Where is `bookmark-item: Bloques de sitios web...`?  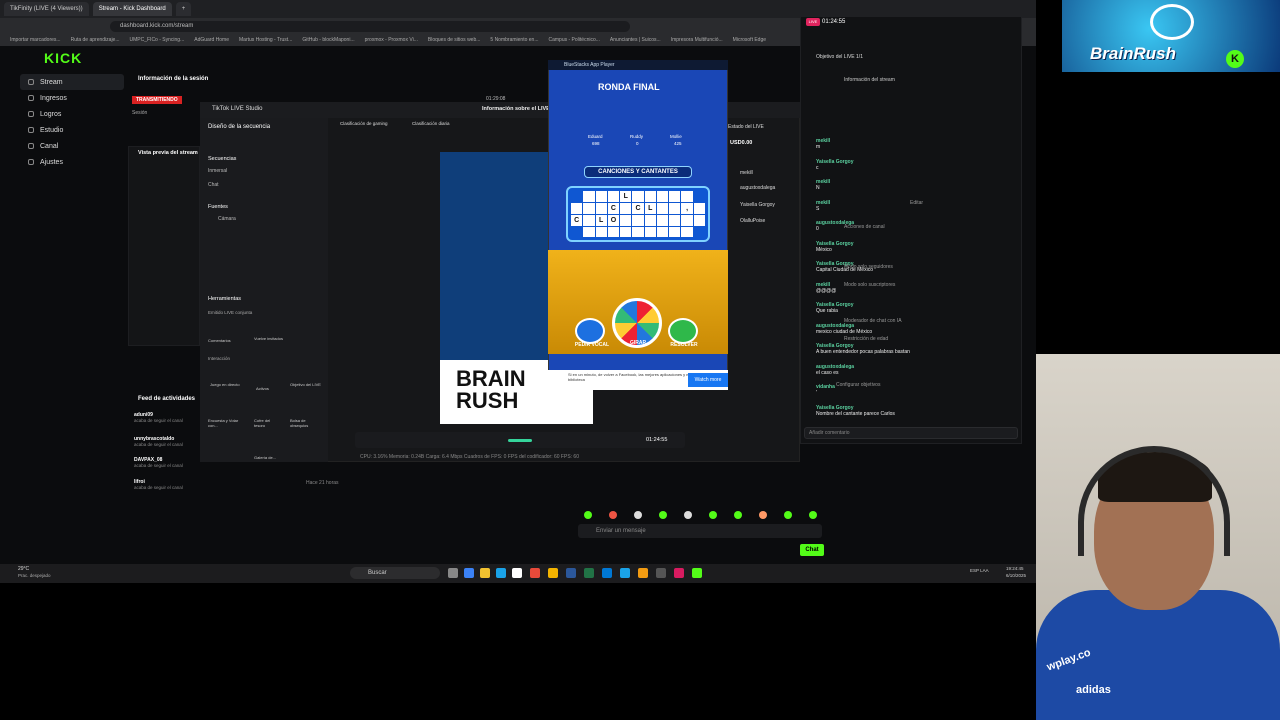
bookmark-item: Bloques de sitios web... is located at coordinates (454, 40).